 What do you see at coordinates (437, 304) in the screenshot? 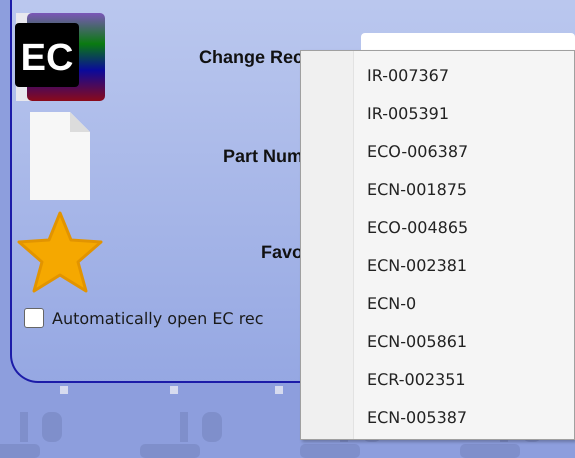
I see `menu-item: ECN-0` at bounding box center [437, 304].